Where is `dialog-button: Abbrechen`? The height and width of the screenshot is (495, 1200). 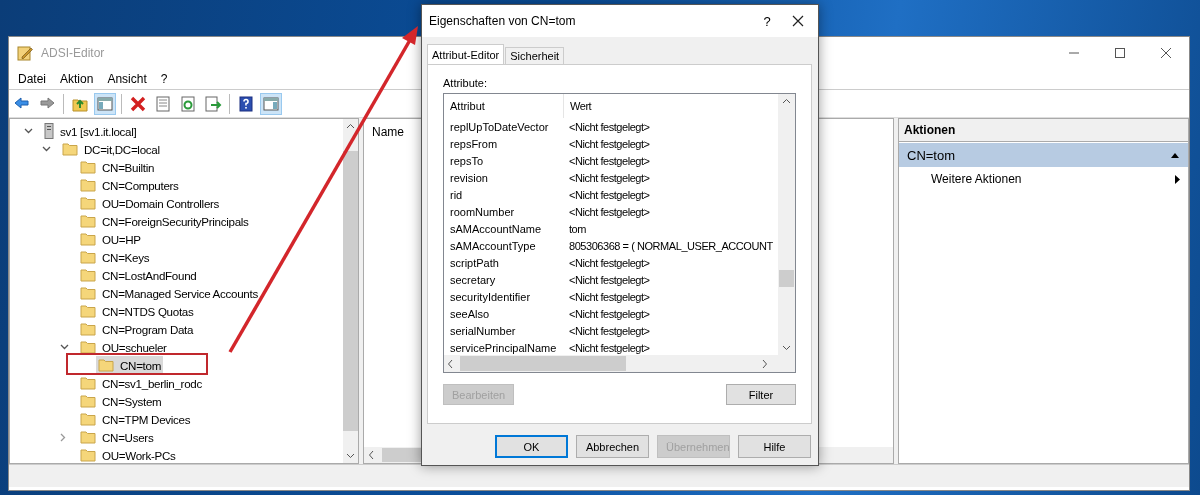 dialog-button: Abbrechen is located at coordinates (612, 446).